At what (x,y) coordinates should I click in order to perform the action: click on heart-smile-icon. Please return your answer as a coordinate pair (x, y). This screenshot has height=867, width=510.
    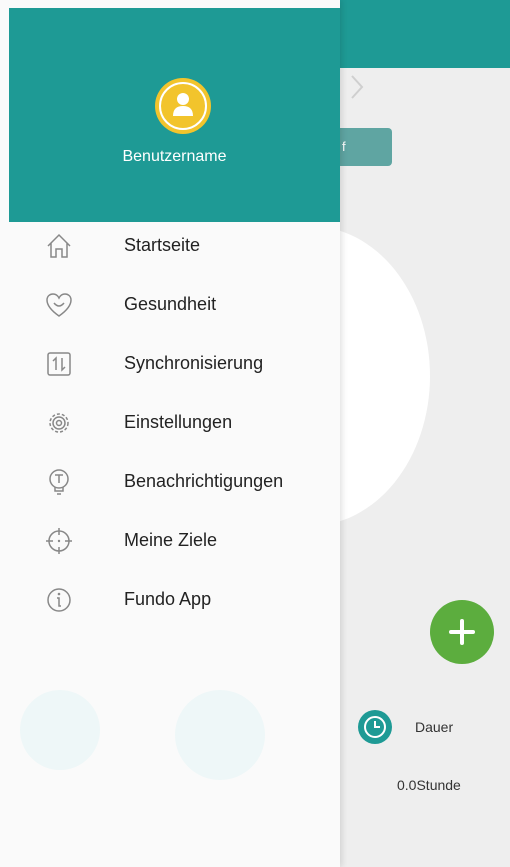
    Looking at the image, I should click on (59, 305).